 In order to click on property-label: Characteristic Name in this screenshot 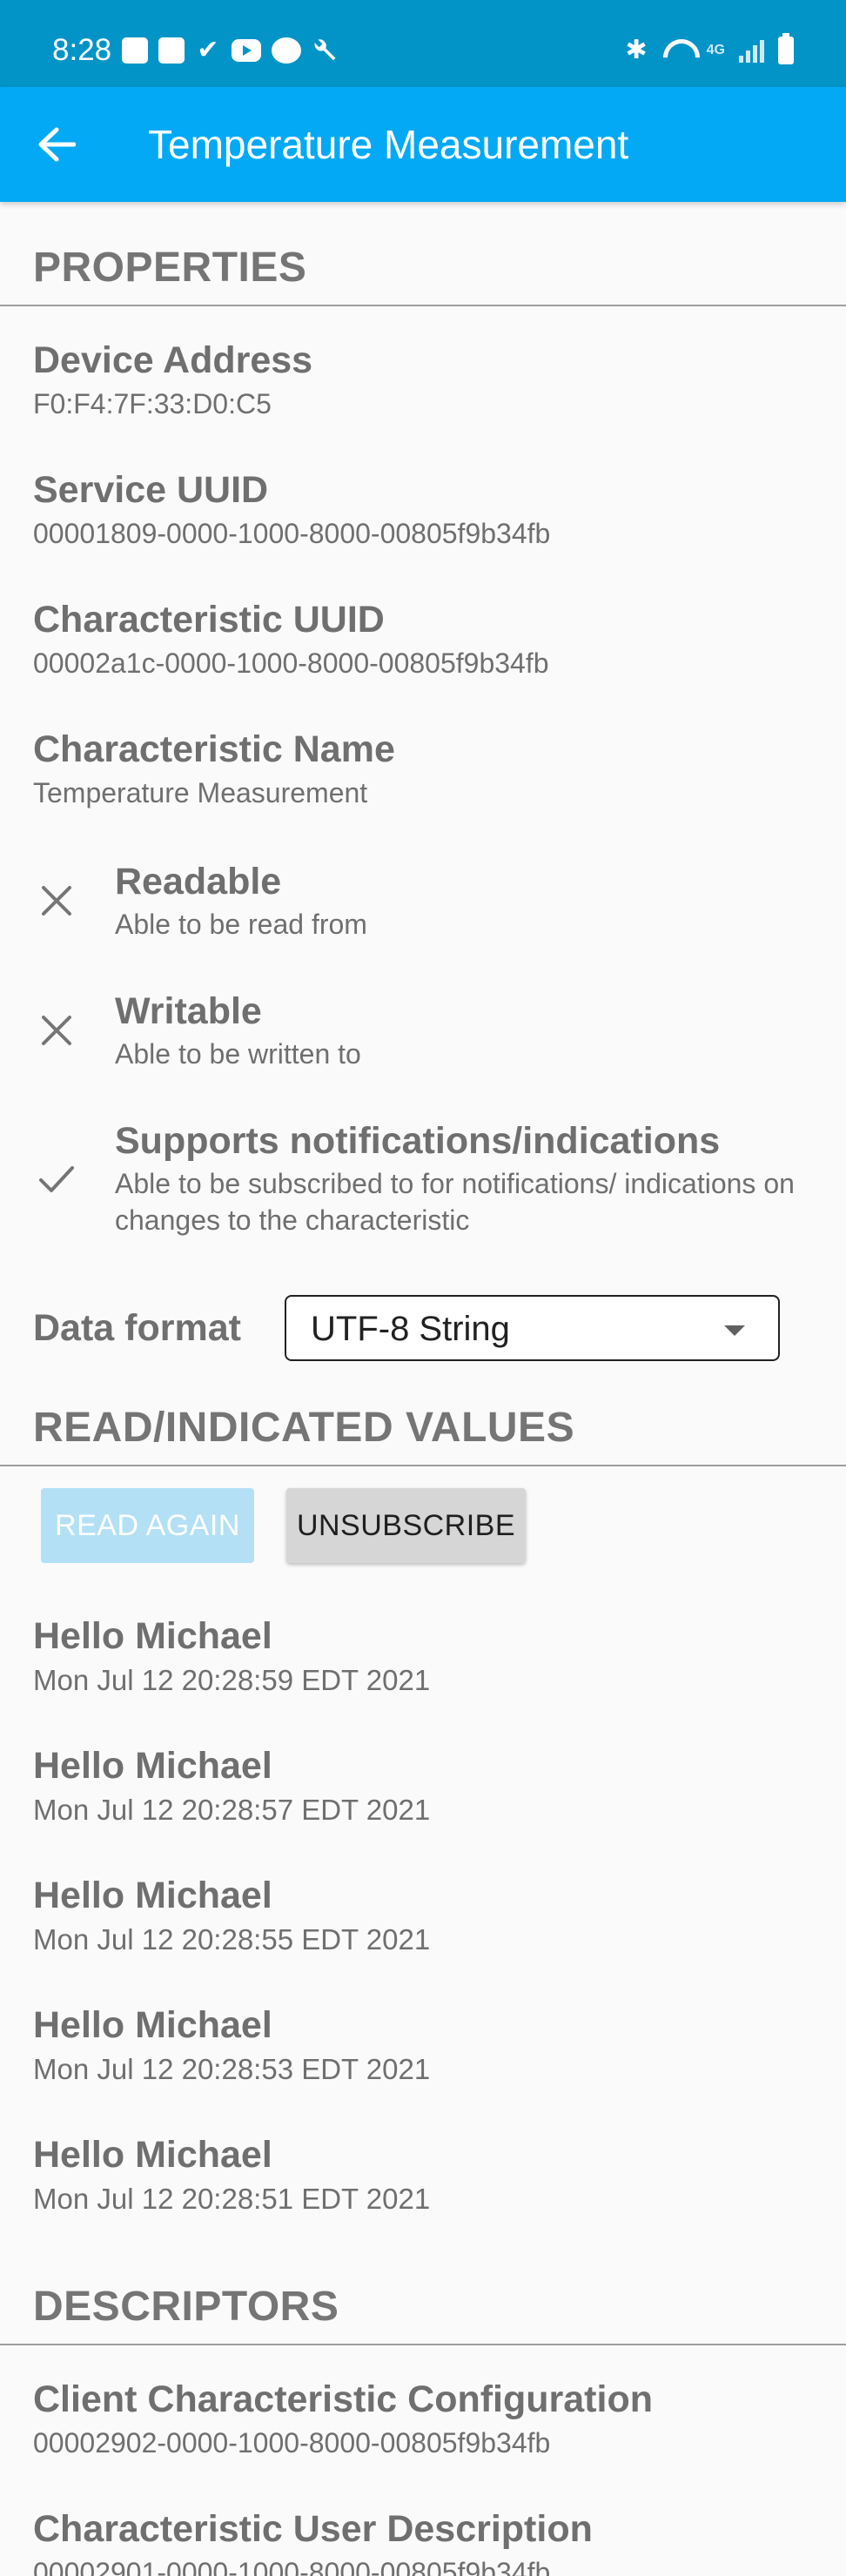, I will do `click(214, 749)`.